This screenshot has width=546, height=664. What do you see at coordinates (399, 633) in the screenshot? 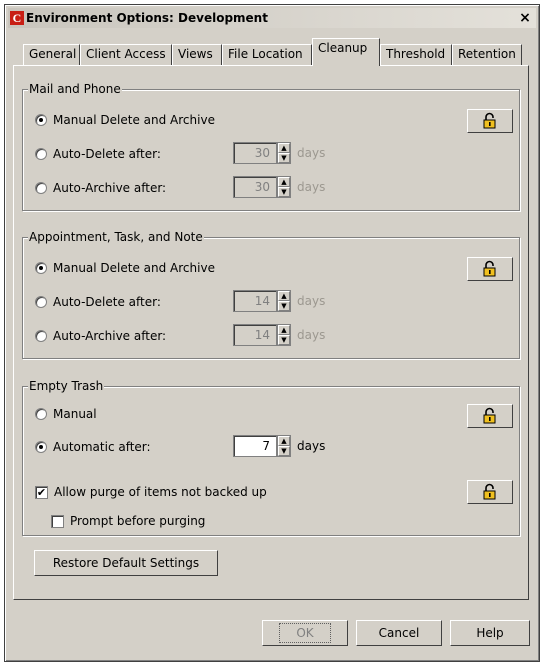
I see `cancel-button: Cancel` at bounding box center [399, 633].